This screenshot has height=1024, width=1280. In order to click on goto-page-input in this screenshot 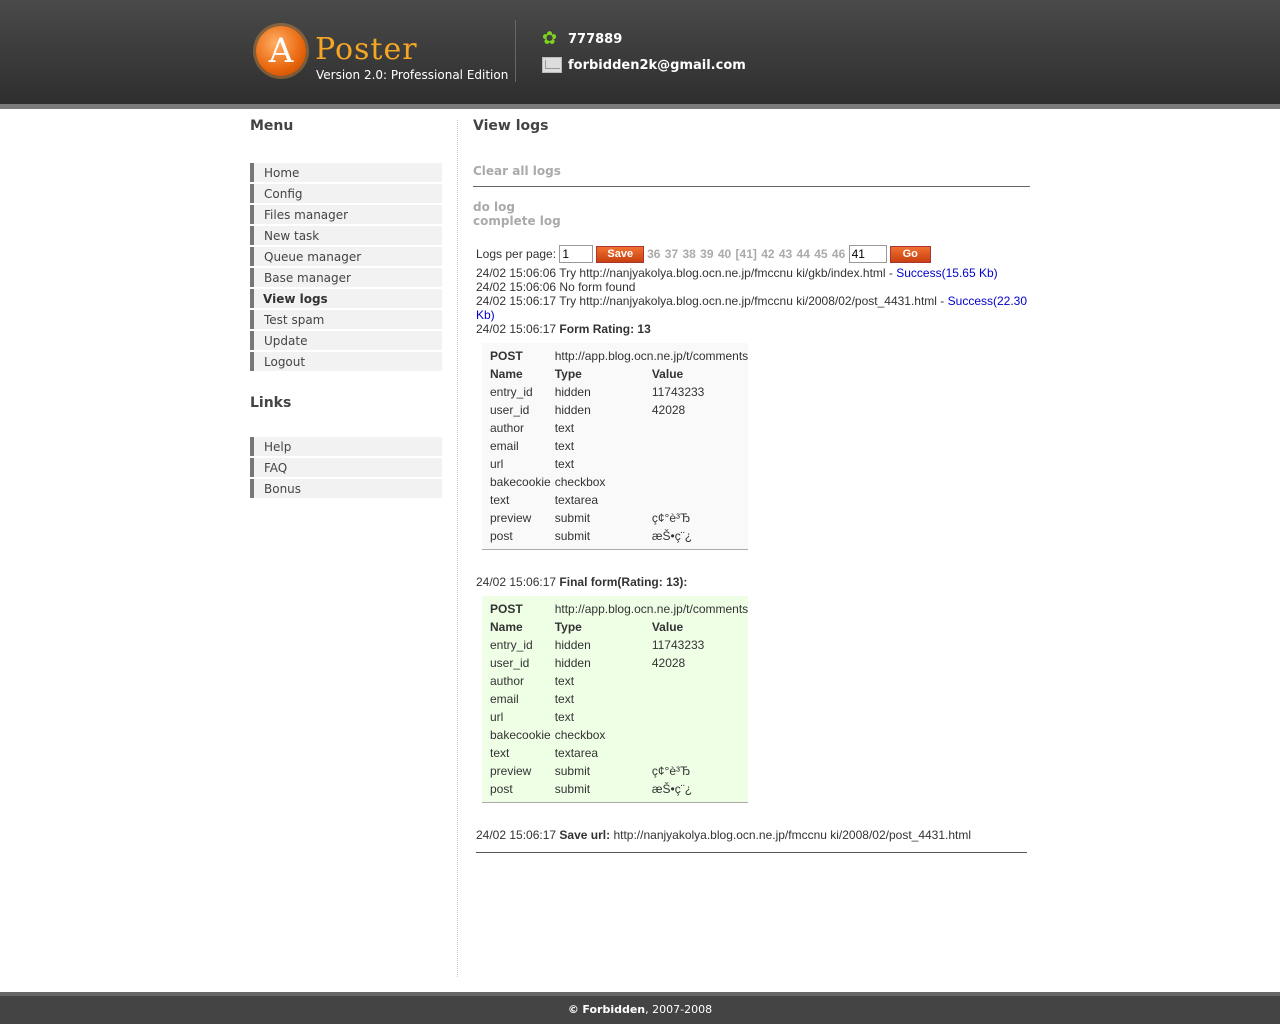, I will do `click(867, 254)`.